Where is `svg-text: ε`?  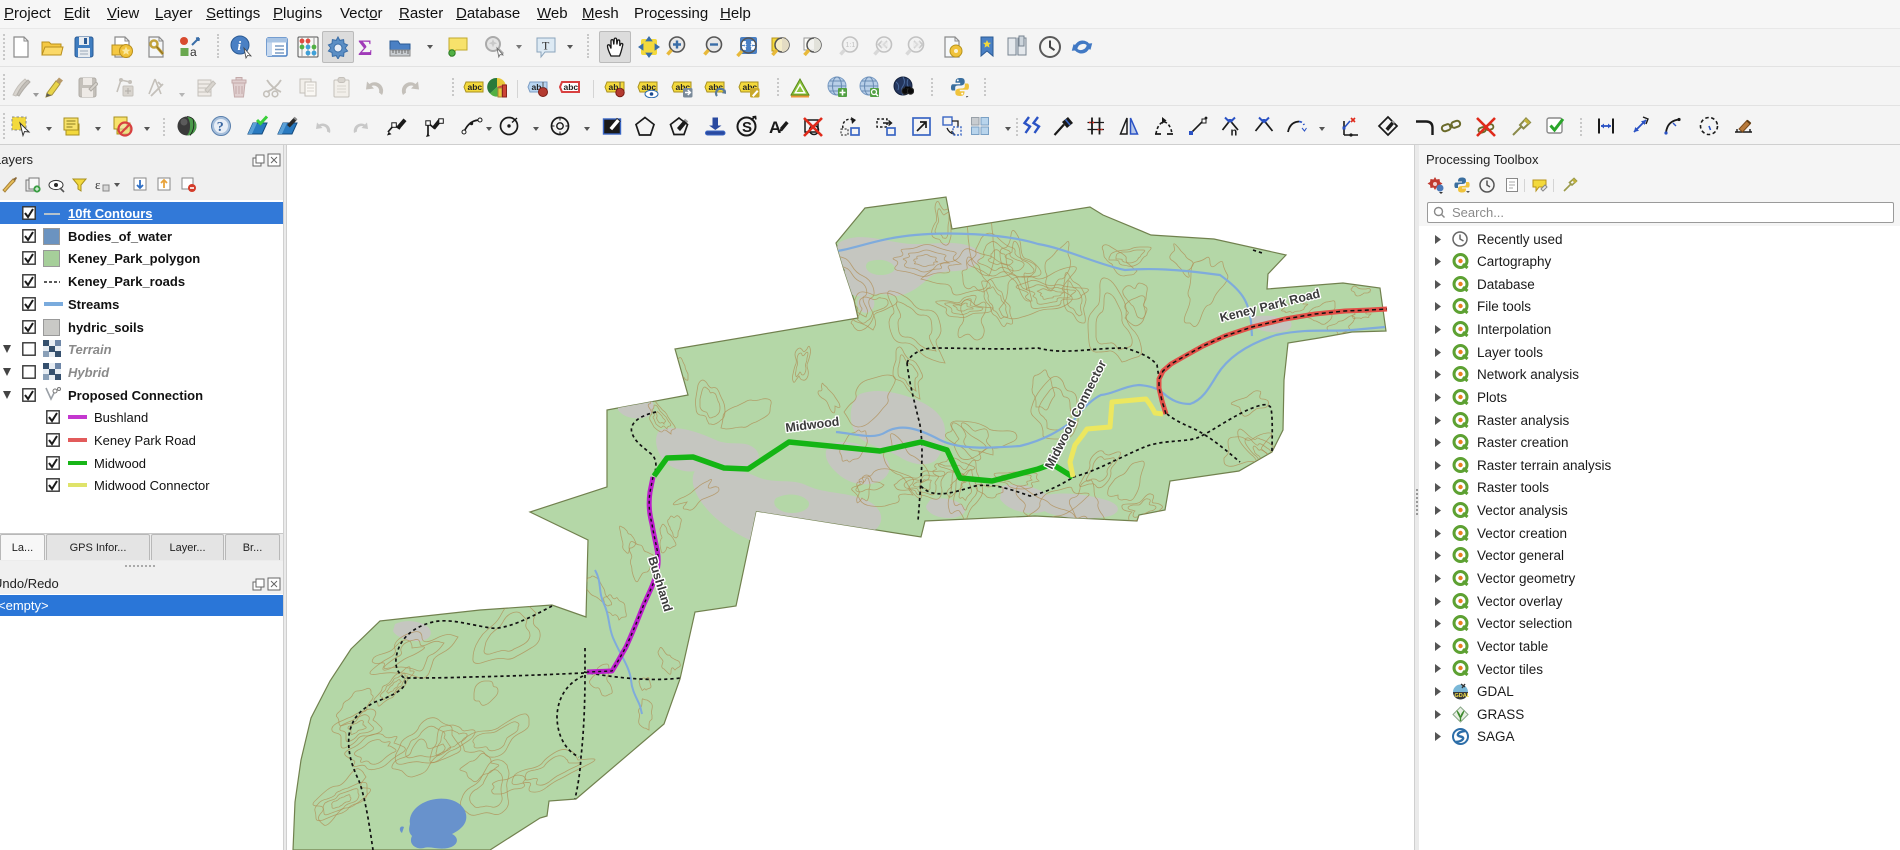
svg-text: ε is located at coordinates (98, 184).